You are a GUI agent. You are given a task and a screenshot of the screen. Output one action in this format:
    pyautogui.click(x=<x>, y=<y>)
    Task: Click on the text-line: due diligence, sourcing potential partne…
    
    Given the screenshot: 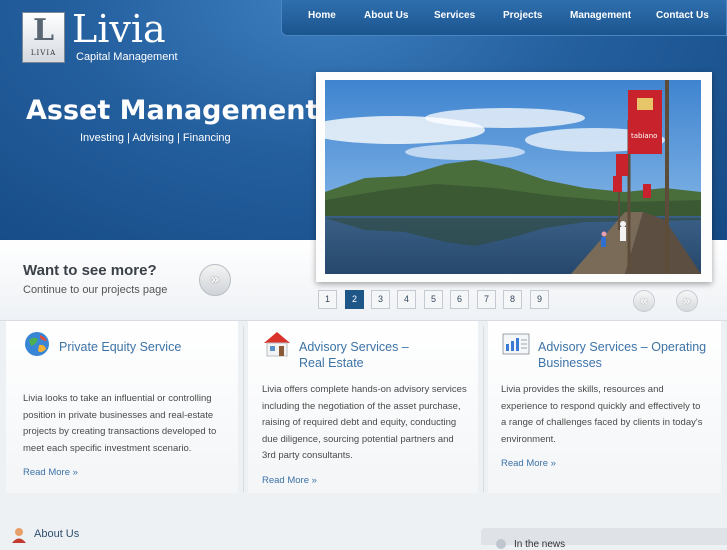 What is the action you would take?
    pyautogui.click(x=358, y=439)
    